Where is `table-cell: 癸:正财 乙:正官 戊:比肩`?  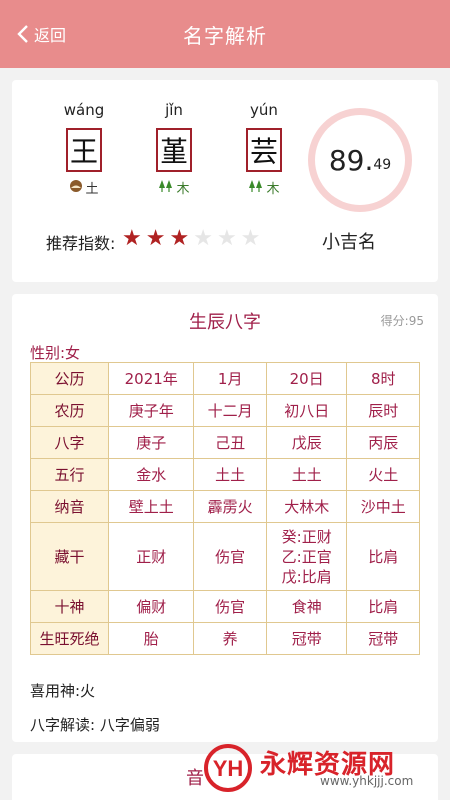
table-cell: 癸:正财 乙:正官 戊:比肩 is located at coordinates (306, 556).